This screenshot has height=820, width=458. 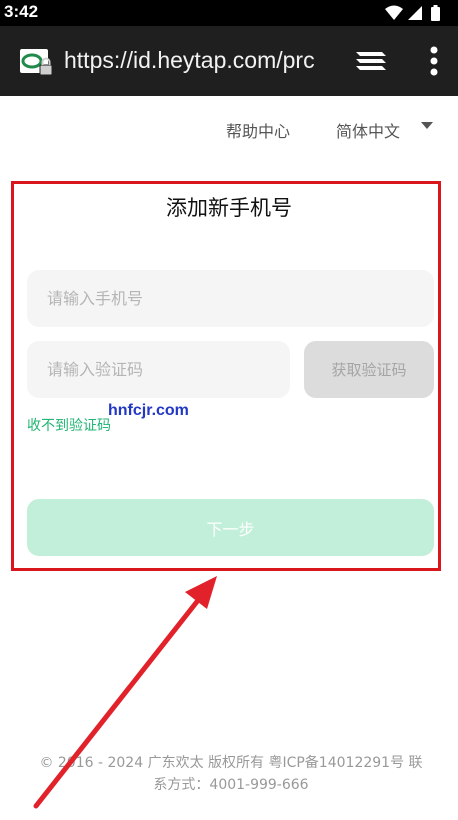 I want to click on menu-icon, so click(x=434, y=63).